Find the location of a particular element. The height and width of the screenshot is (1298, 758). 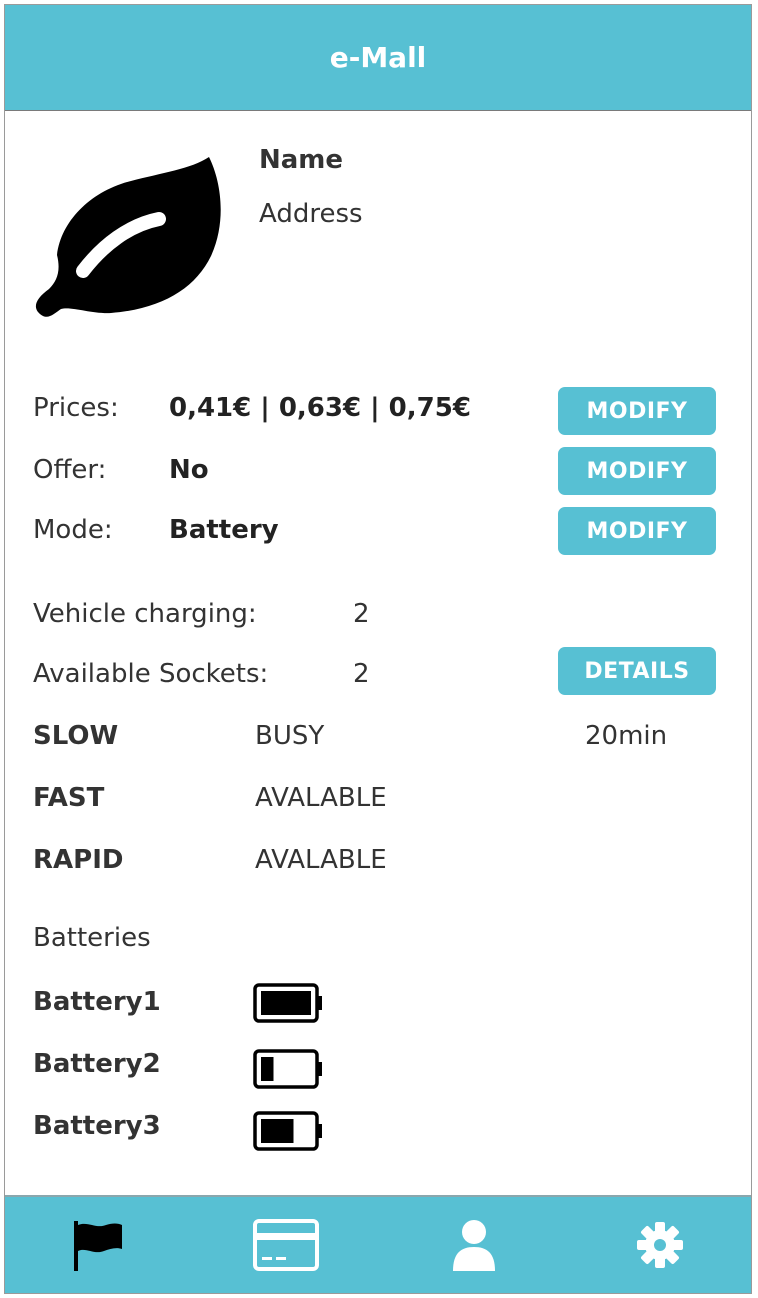

socket-time: 20min is located at coordinates (626, 736).